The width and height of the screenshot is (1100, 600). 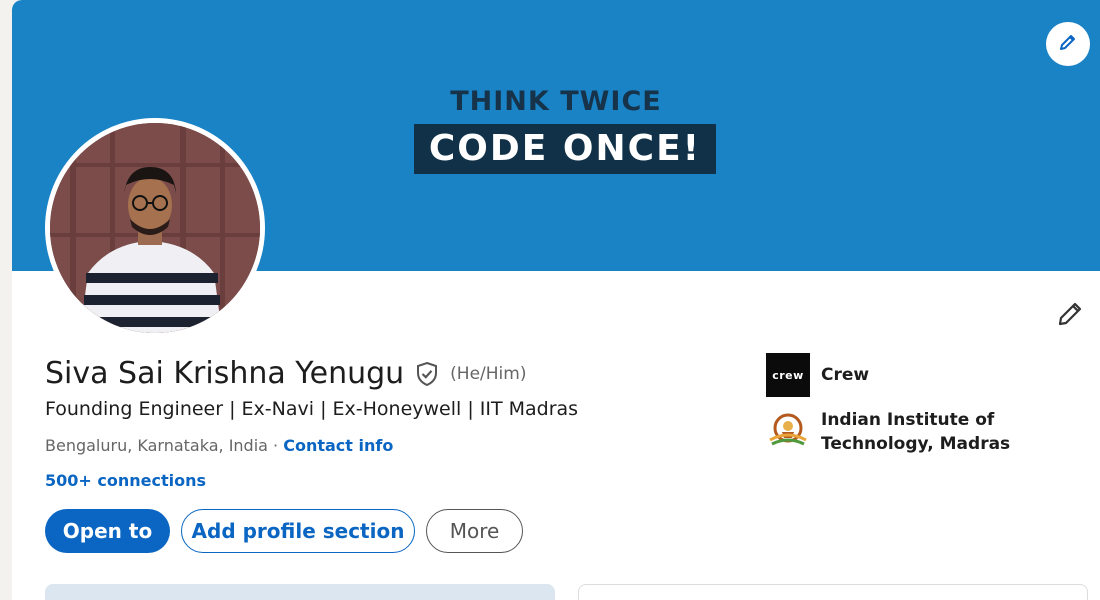 What do you see at coordinates (915, 432) in the screenshot?
I see `org-name: Indian Institute of Technology, Madras` at bounding box center [915, 432].